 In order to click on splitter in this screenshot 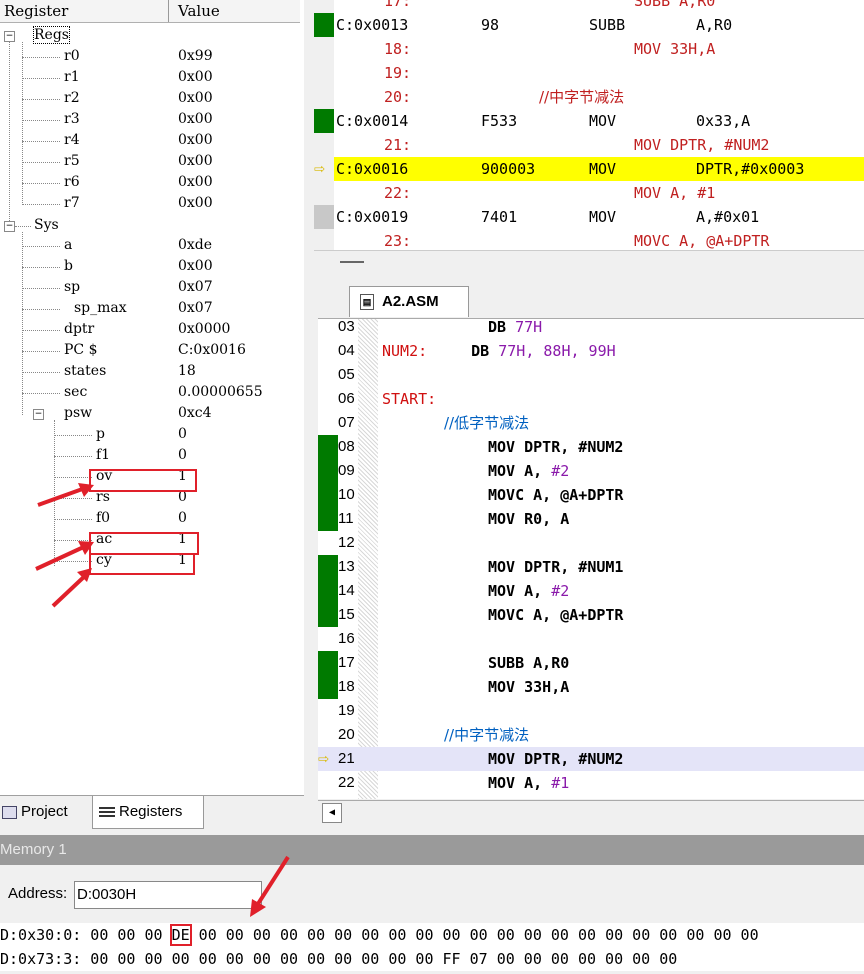, I will do `click(309, 415)`.